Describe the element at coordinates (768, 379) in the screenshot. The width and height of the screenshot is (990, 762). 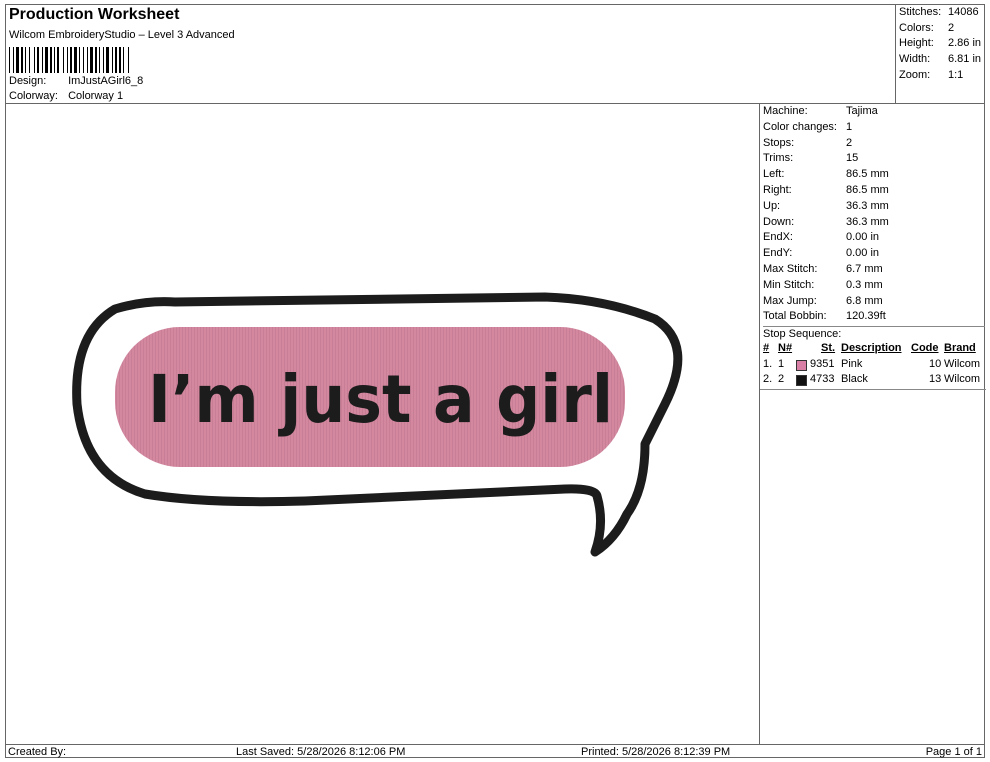
I see `stop-num: 2.` at that location.